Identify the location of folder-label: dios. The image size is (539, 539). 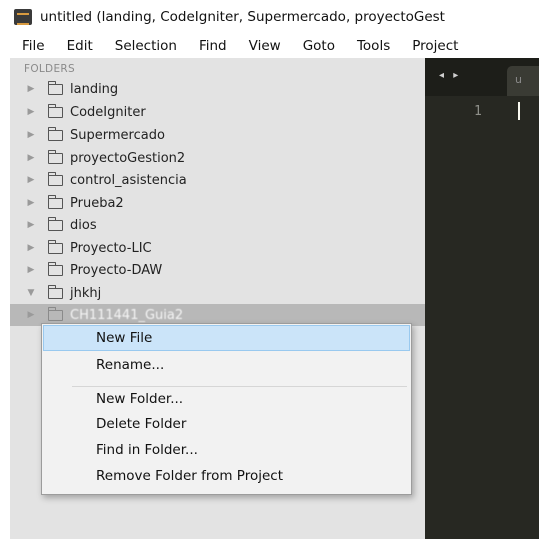
(83, 225).